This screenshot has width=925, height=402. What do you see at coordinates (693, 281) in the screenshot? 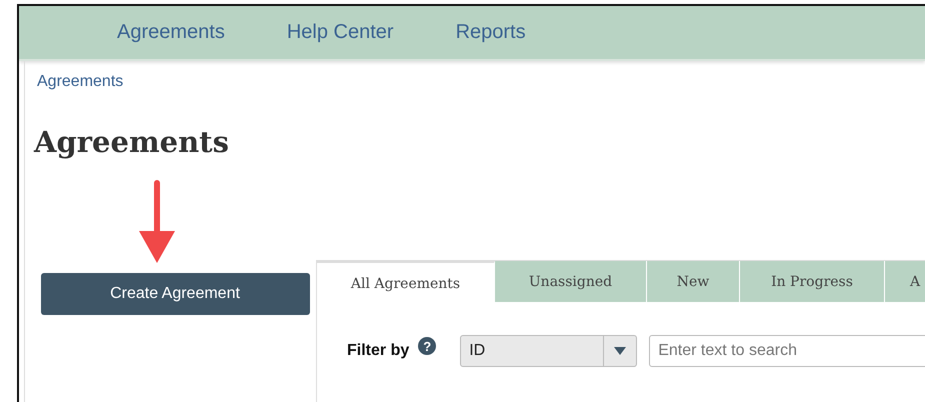
I see `tab: New` at bounding box center [693, 281].